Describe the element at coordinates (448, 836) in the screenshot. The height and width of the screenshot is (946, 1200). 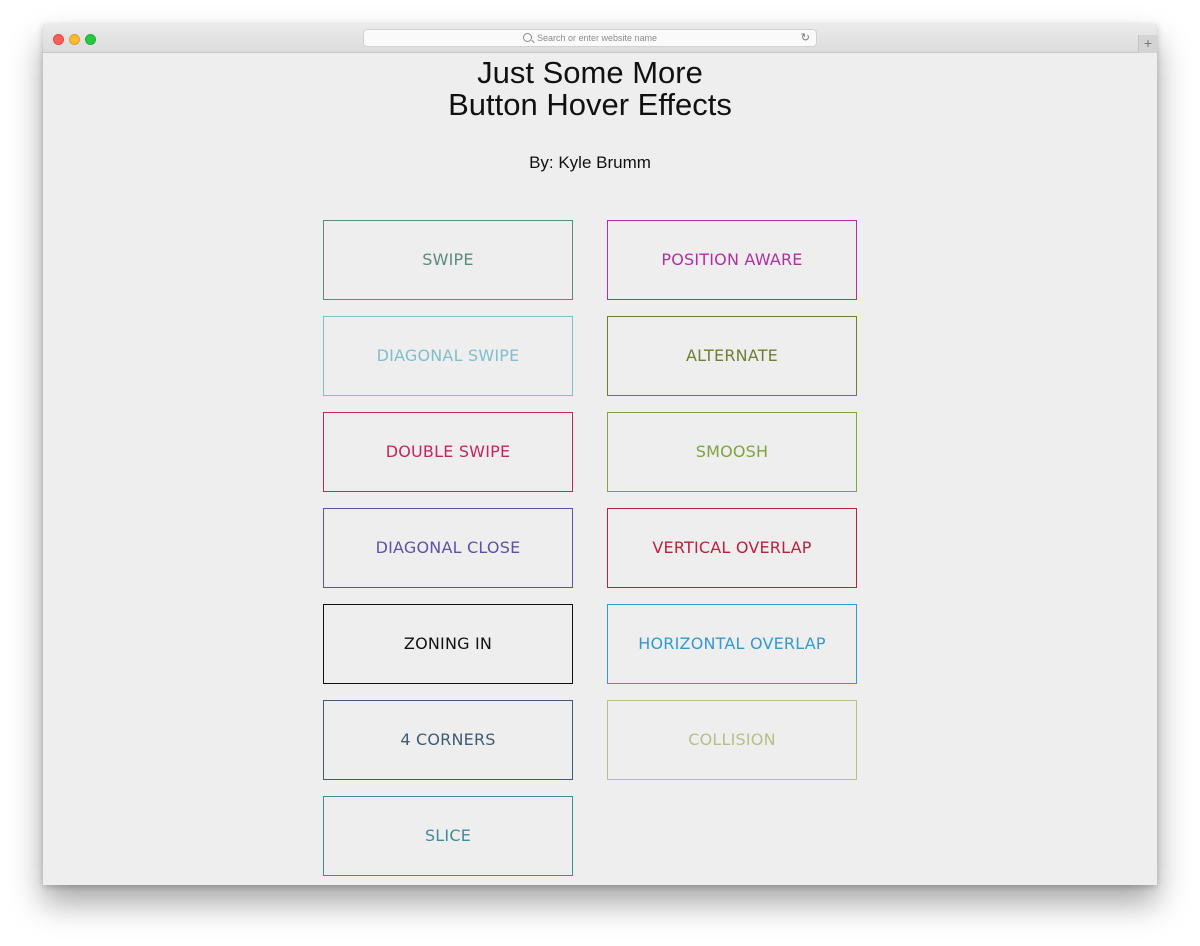
I see `slice-button: SLICE` at that location.